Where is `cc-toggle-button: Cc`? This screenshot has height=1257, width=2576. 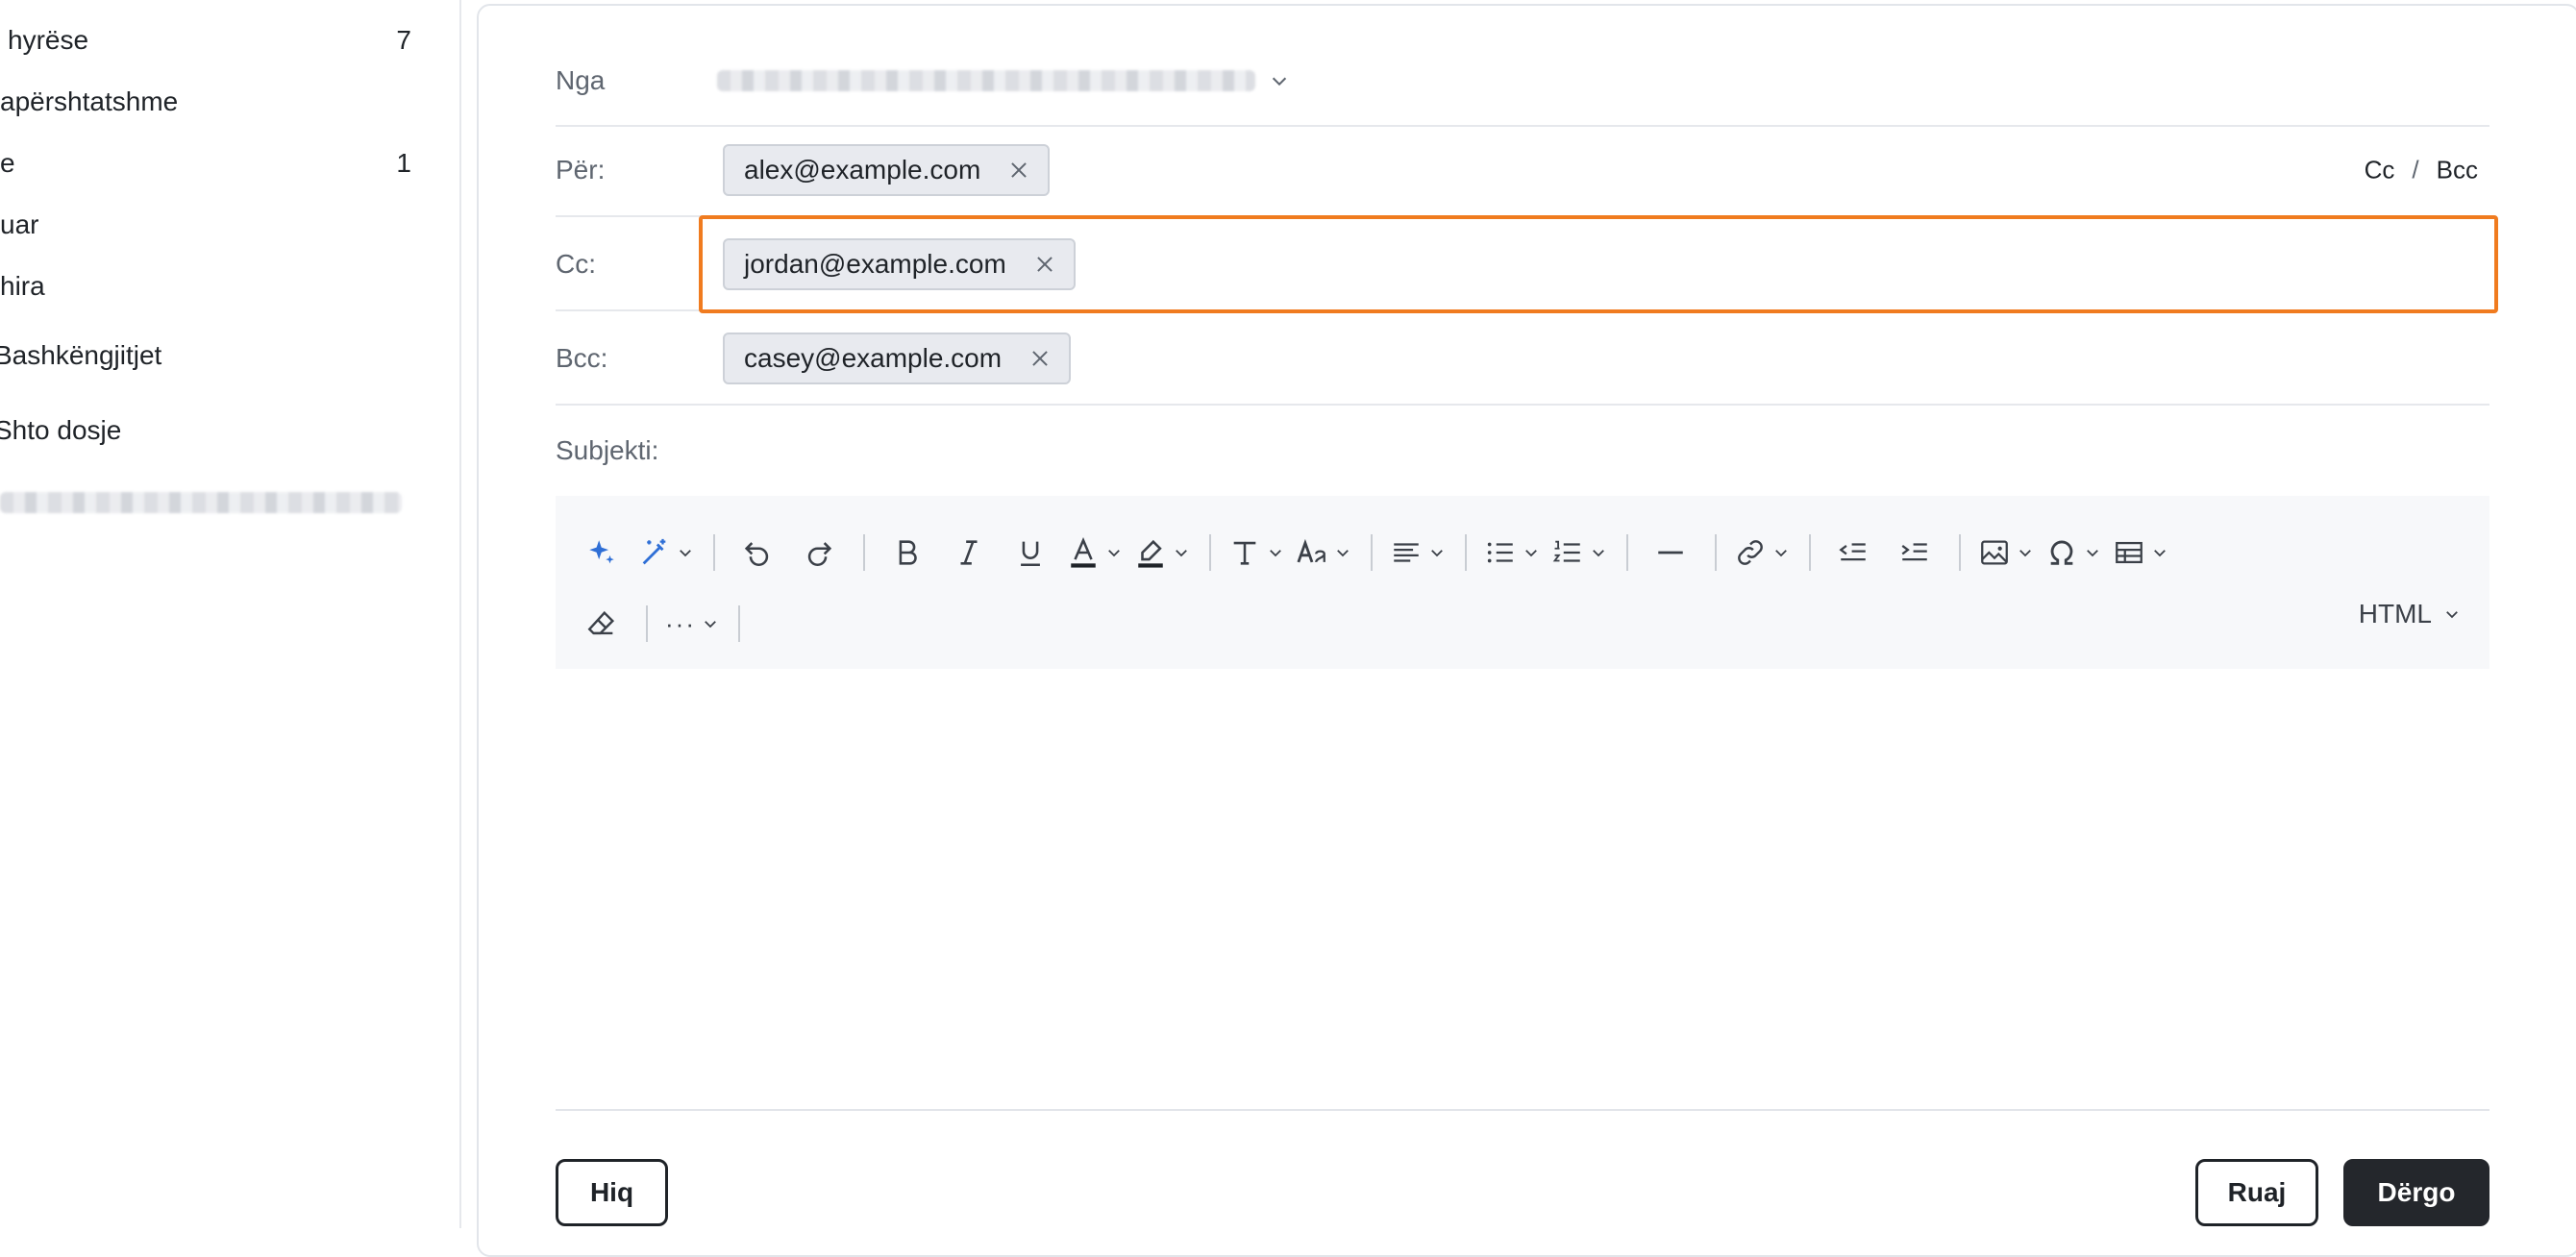 cc-toggle-button: Cc is located at coordinates (2380, 170).